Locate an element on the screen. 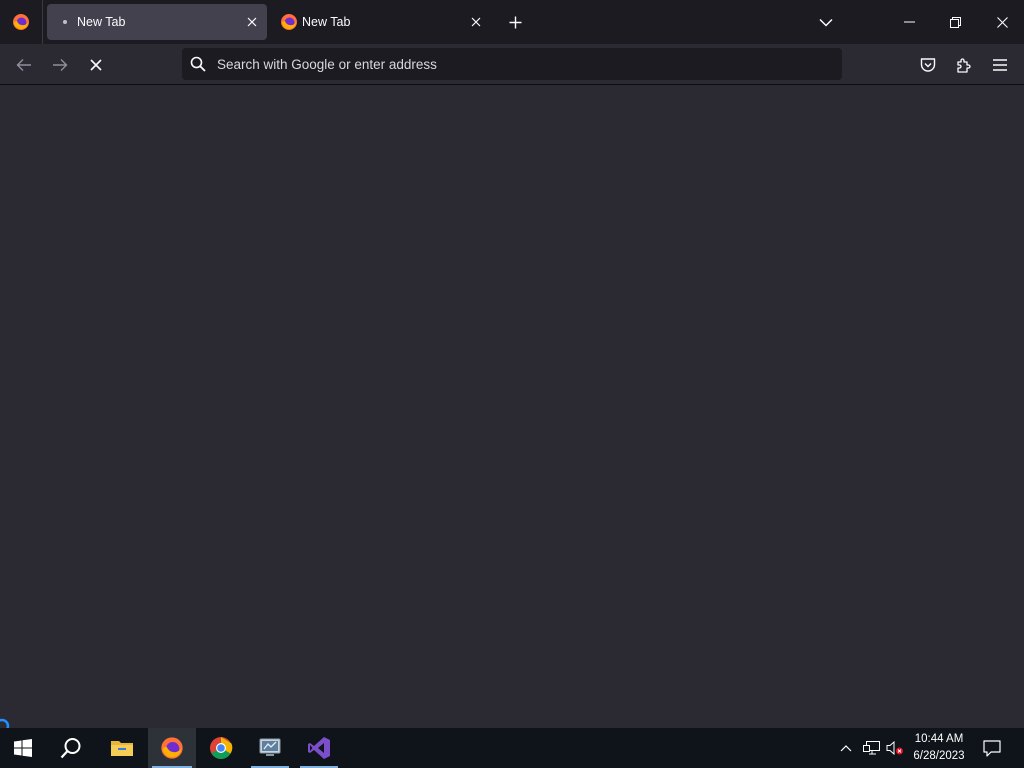 This screenshot has width=1024, height=768. hamburger-icon is located at coordinates (1000, 65).